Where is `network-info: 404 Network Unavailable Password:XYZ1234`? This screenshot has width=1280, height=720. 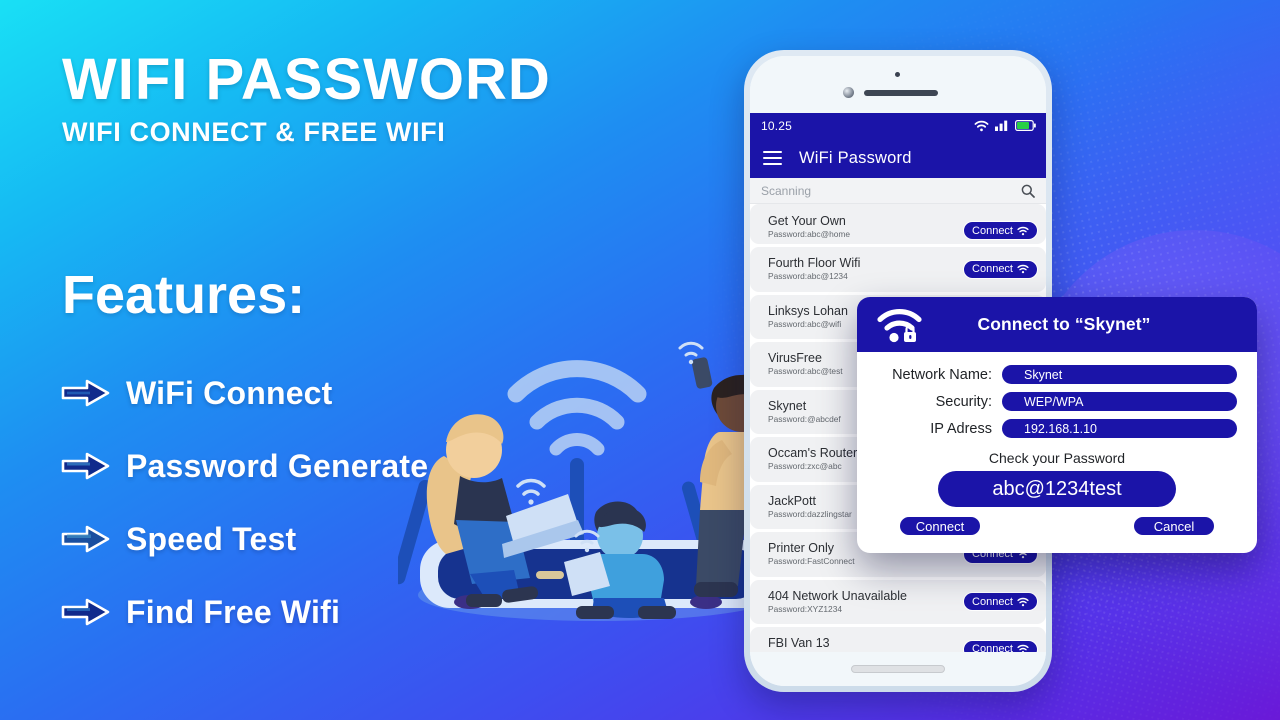 network-info: 404 Network Unavailable Password:XYZ1234 is located at coordinates (837, 602).